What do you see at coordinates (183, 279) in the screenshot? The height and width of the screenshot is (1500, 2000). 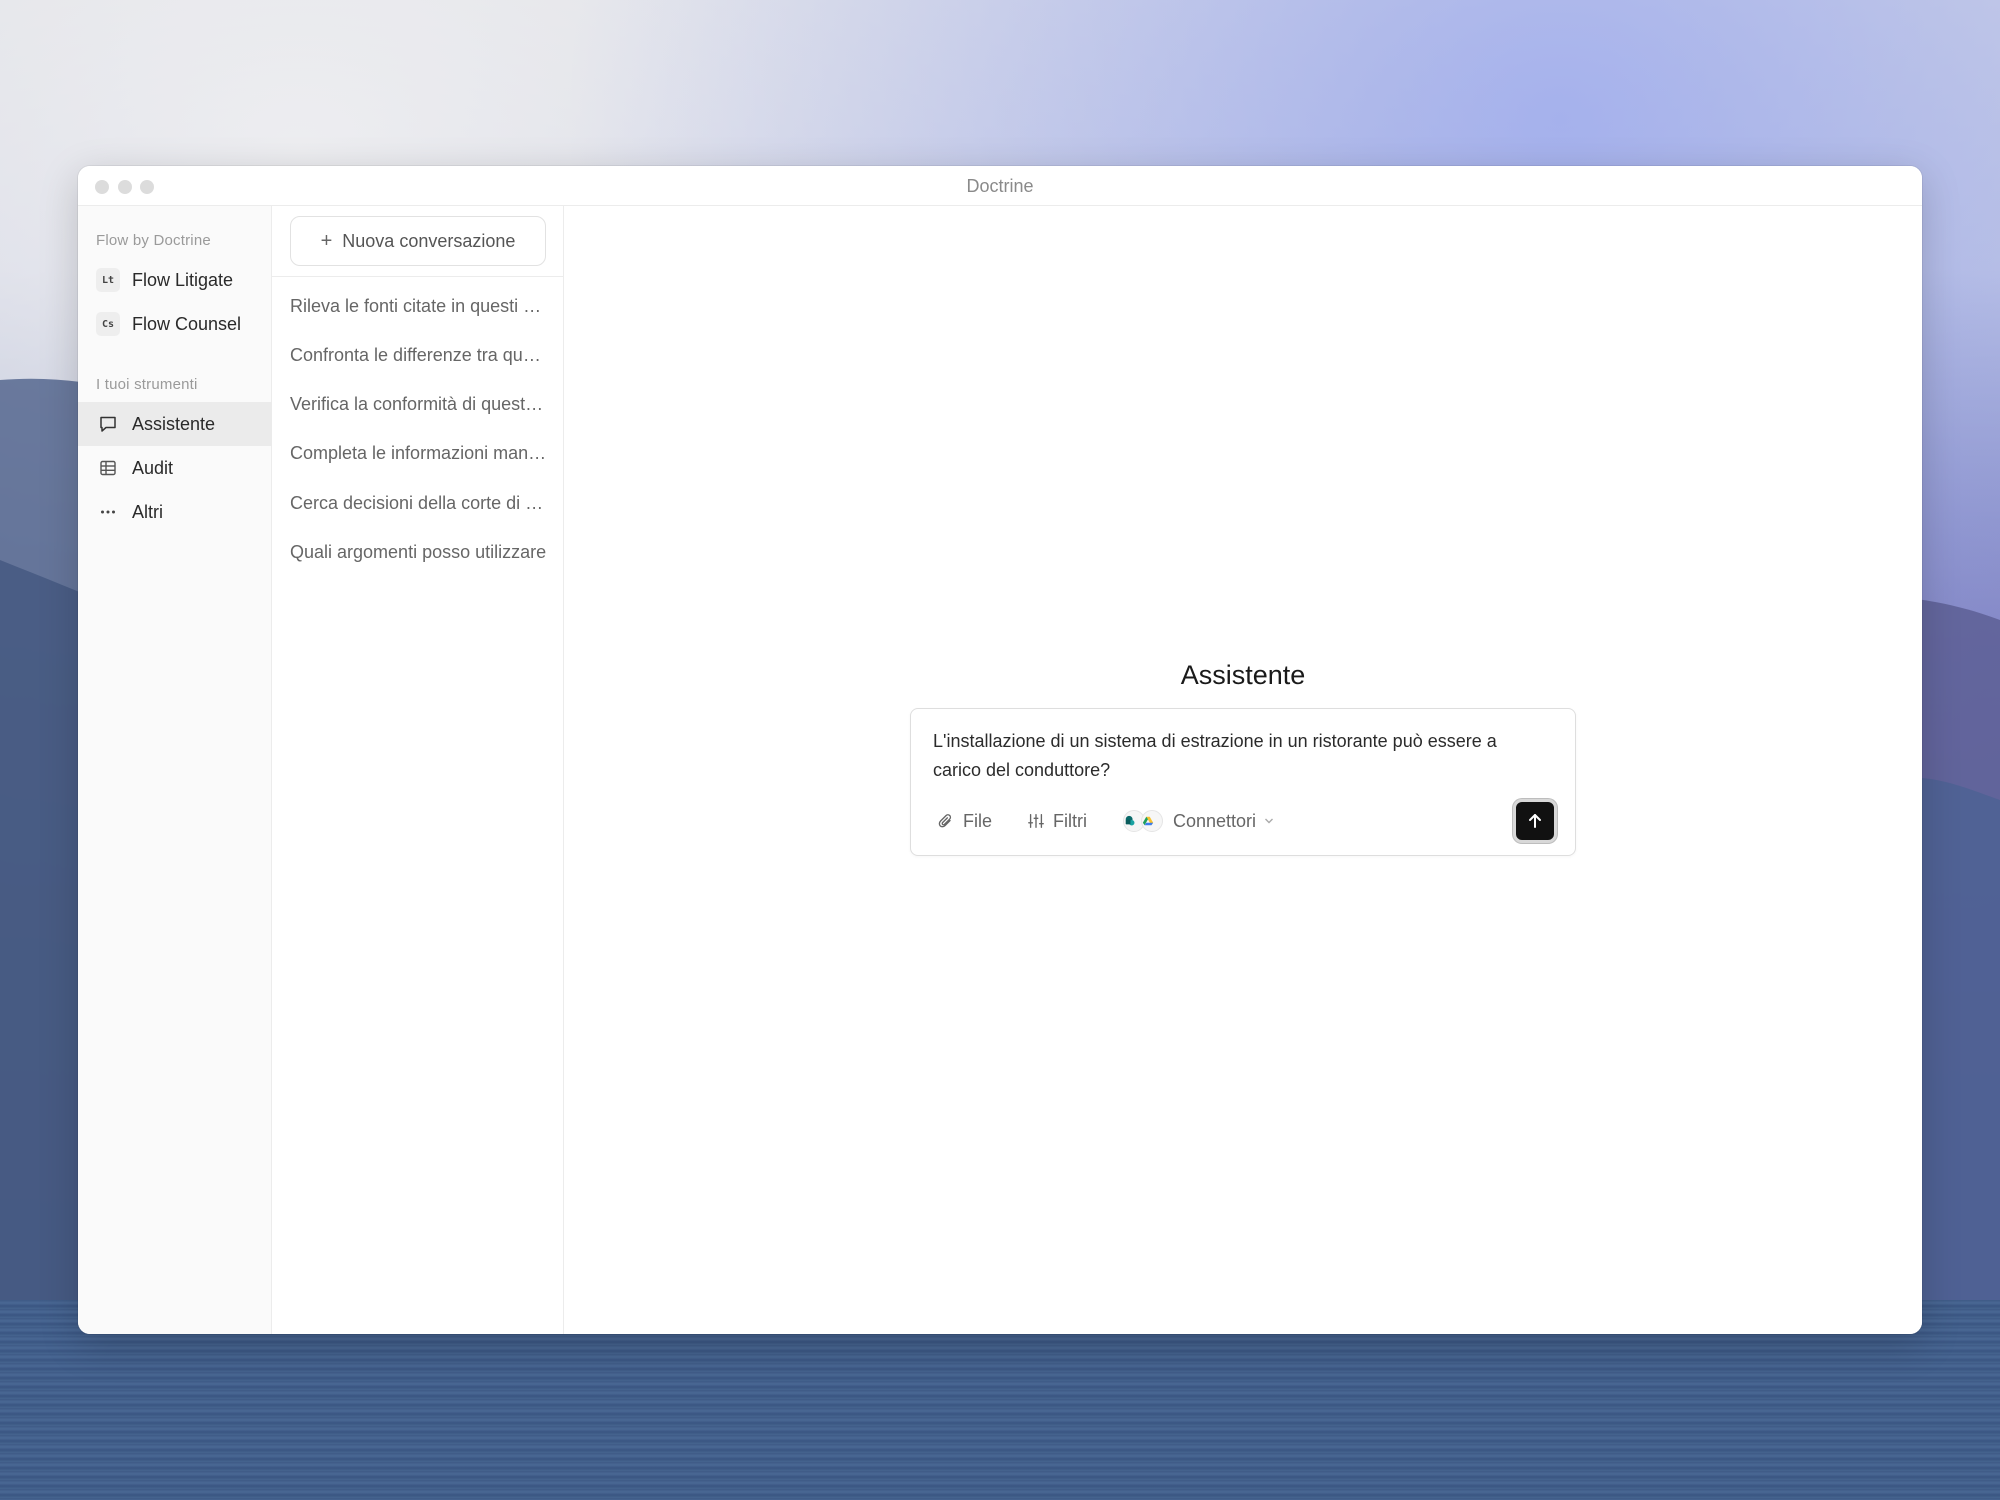 I see `sidebar-item-label: Flow Litigate` at bounding box center [183, 279].